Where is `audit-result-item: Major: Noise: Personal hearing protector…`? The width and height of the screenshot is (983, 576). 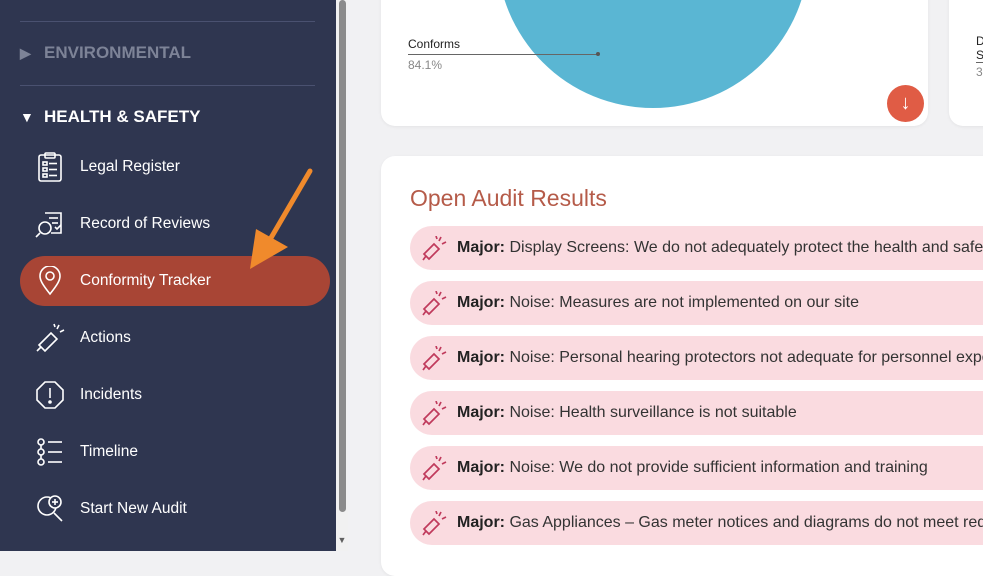
audit-result-item: Major: Noise: Personal hearing protector… is located at coordinates (696, 358).